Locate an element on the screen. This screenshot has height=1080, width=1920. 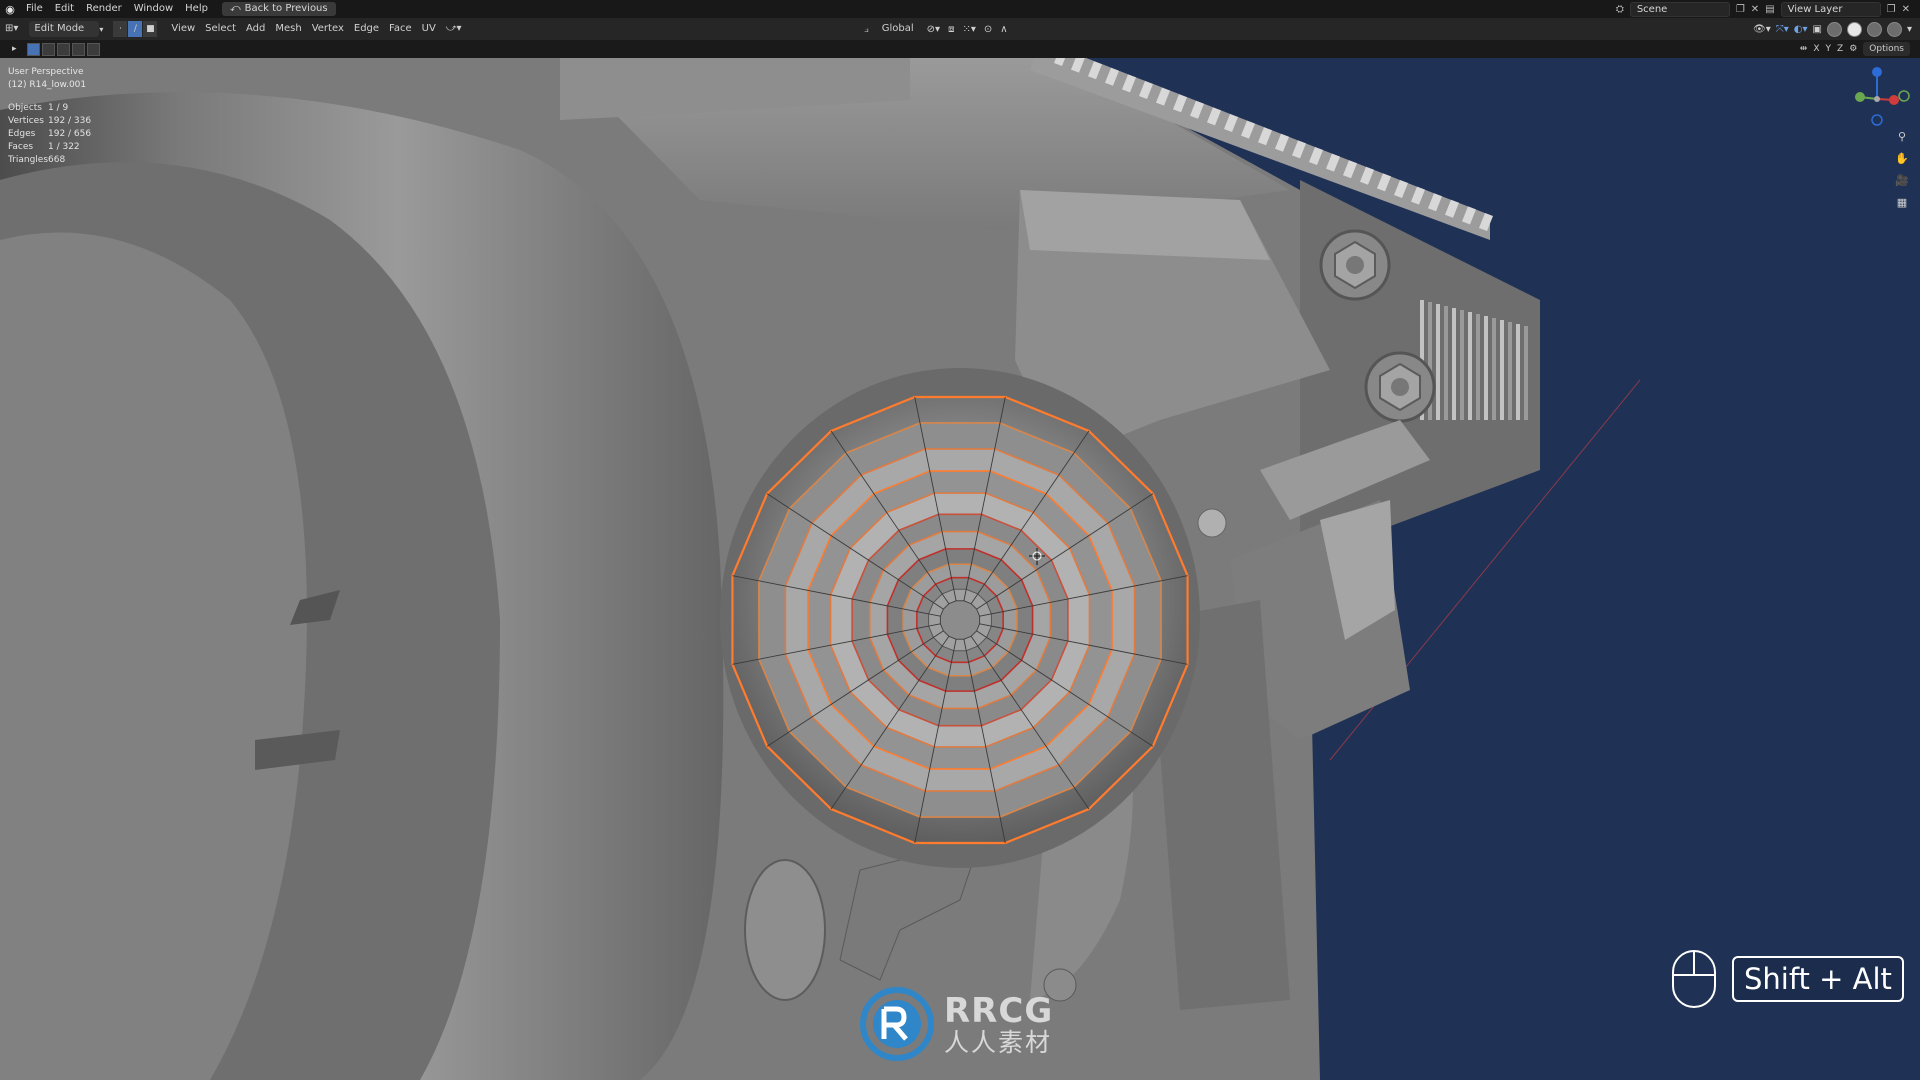
stat-label: Triangles is located at coordinates (28, 160).